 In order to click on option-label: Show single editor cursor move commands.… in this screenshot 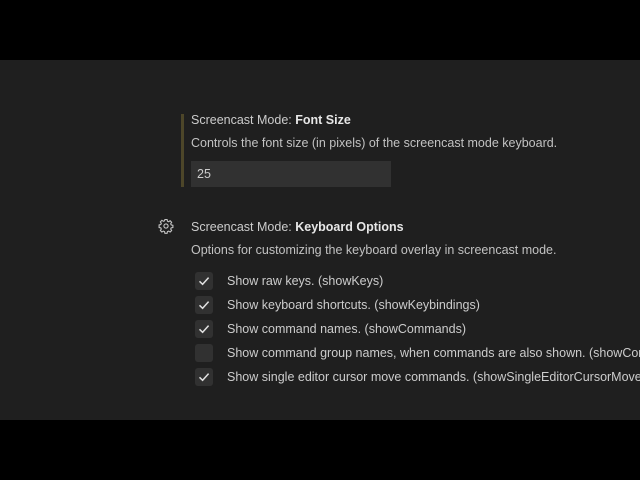, I will do `click(433, 377)`.